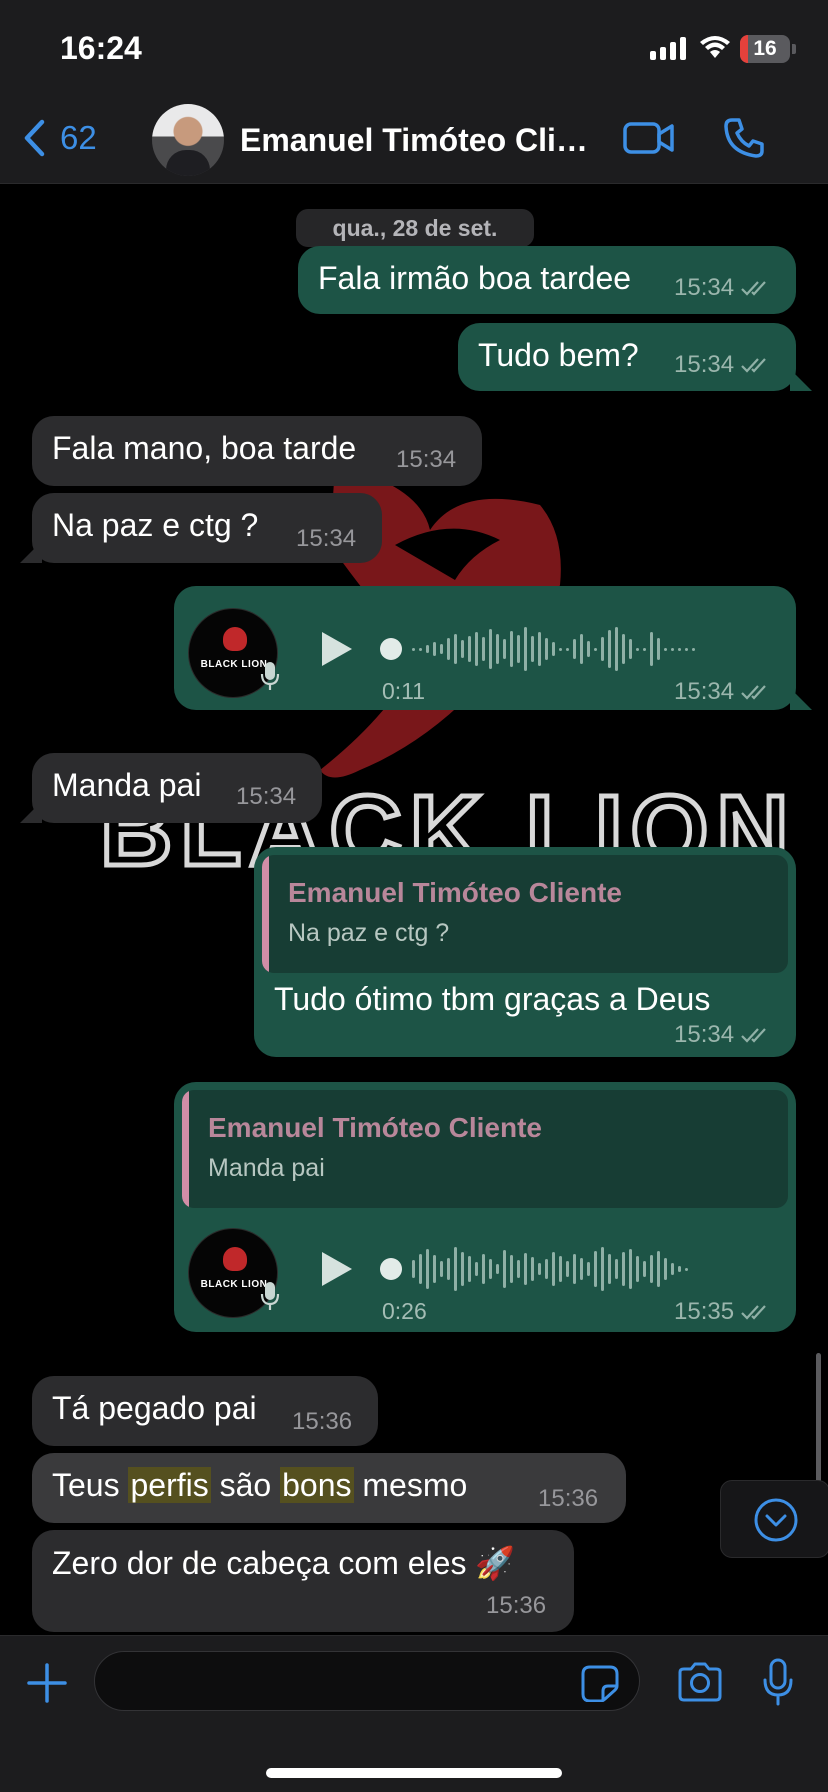 Image resolution: width=828 pixels, height=1792 pixels. Describe the element at coordinates (415, 228) in the screenshot. I see `date-divider: qua., 28 de set.` at that location.